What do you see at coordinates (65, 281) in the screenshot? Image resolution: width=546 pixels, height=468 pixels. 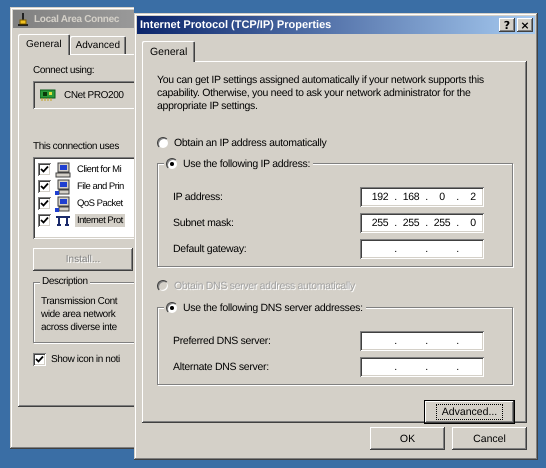 I see `group-title: Description` at bounding box center [65, 281].